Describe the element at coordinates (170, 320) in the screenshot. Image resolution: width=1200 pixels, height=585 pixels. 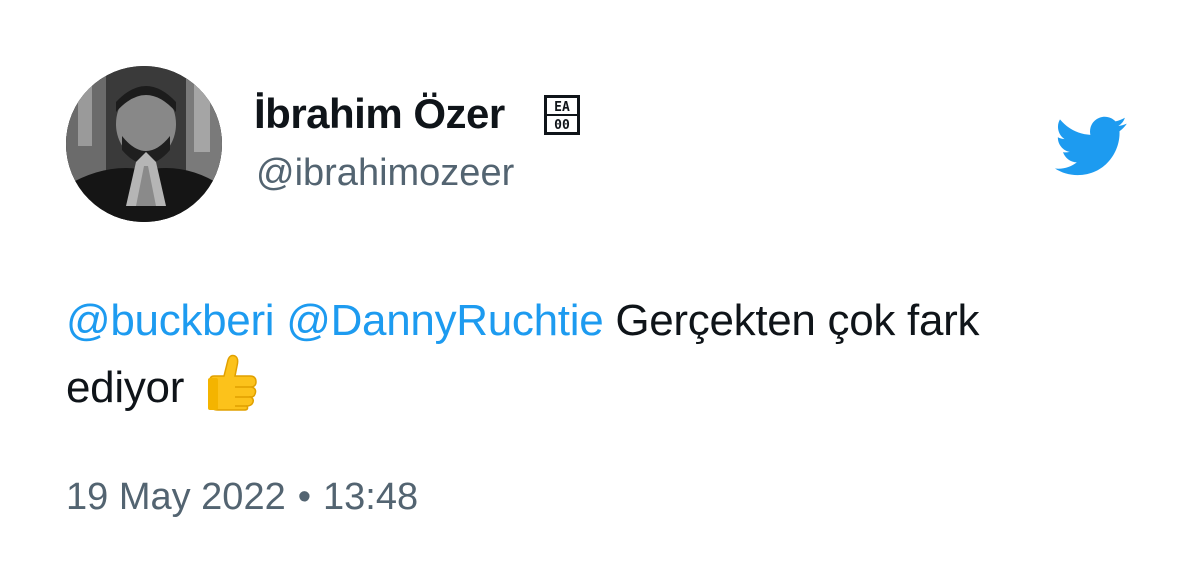
I see `mention-link: @buckberi` at that location.